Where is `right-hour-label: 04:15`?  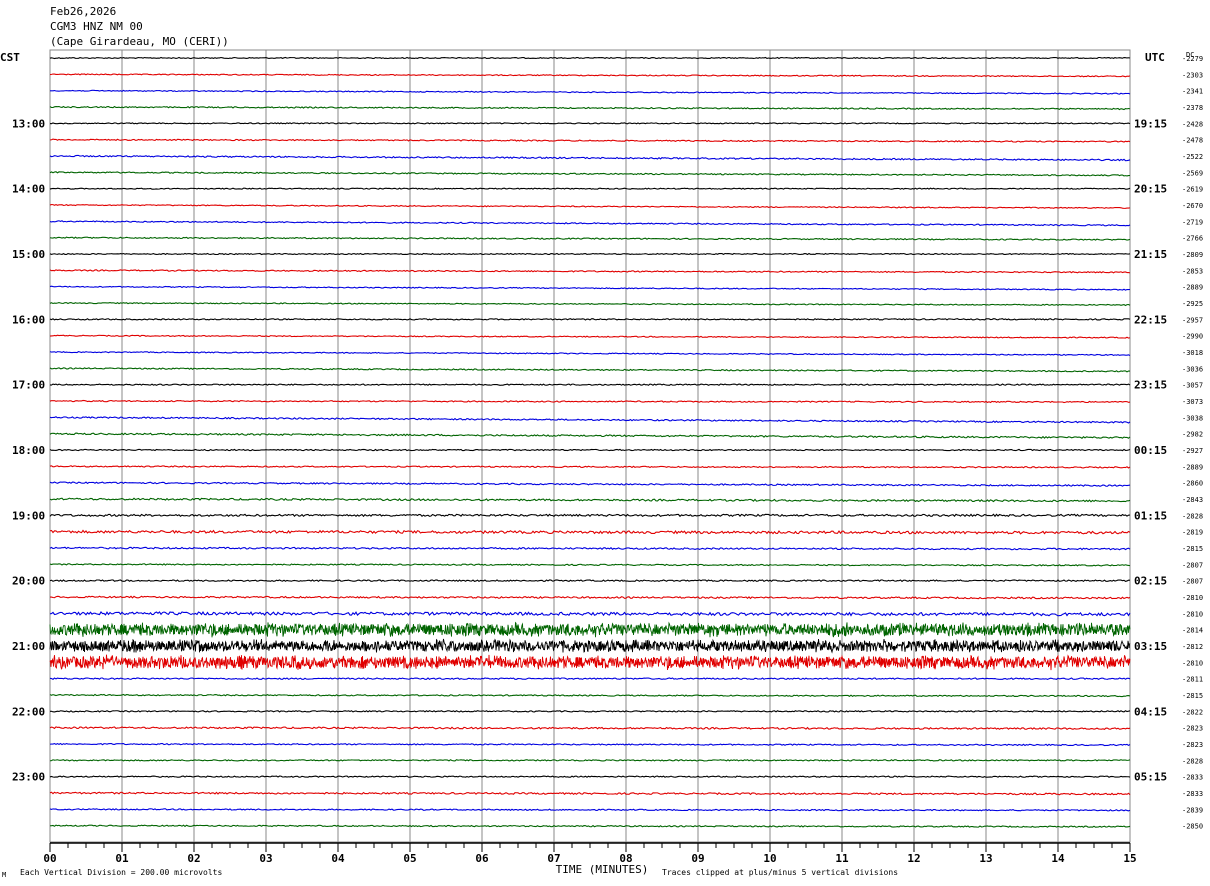
right-hour-label: 04:15 is located at coordinates (1150, 711).